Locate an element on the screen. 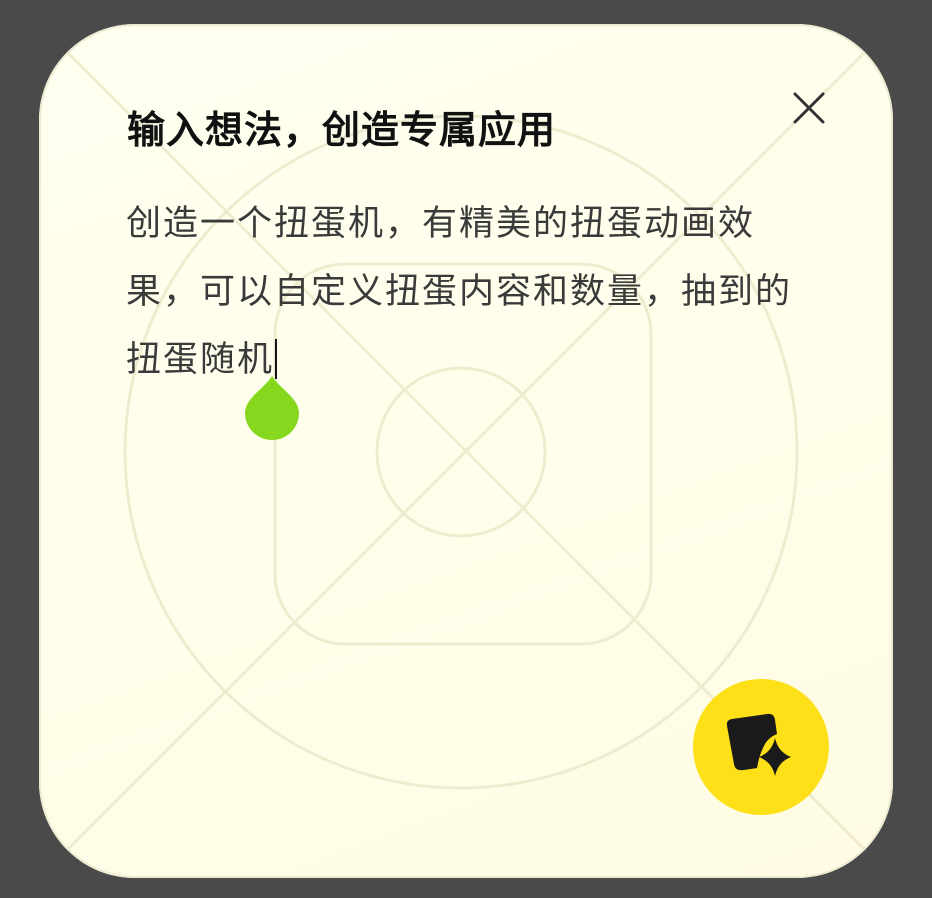 The height and width of the screenshot is (898, 932). generate-app-button is located at coordinates (761, 747).